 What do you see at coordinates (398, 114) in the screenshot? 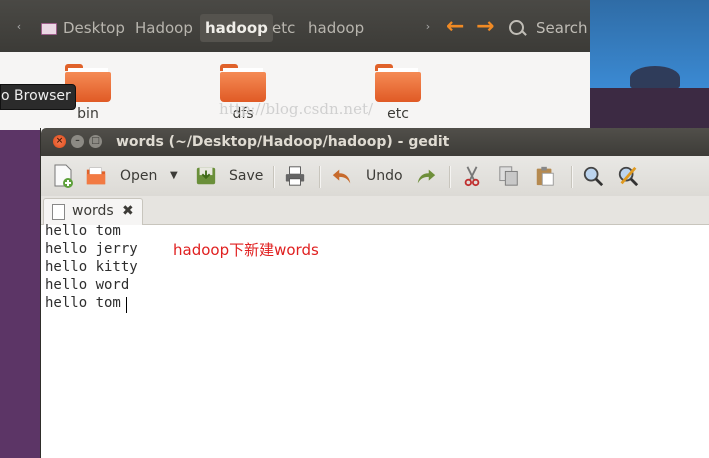
I see `folder-label-etc: etc` at bounding box center [398, 114].